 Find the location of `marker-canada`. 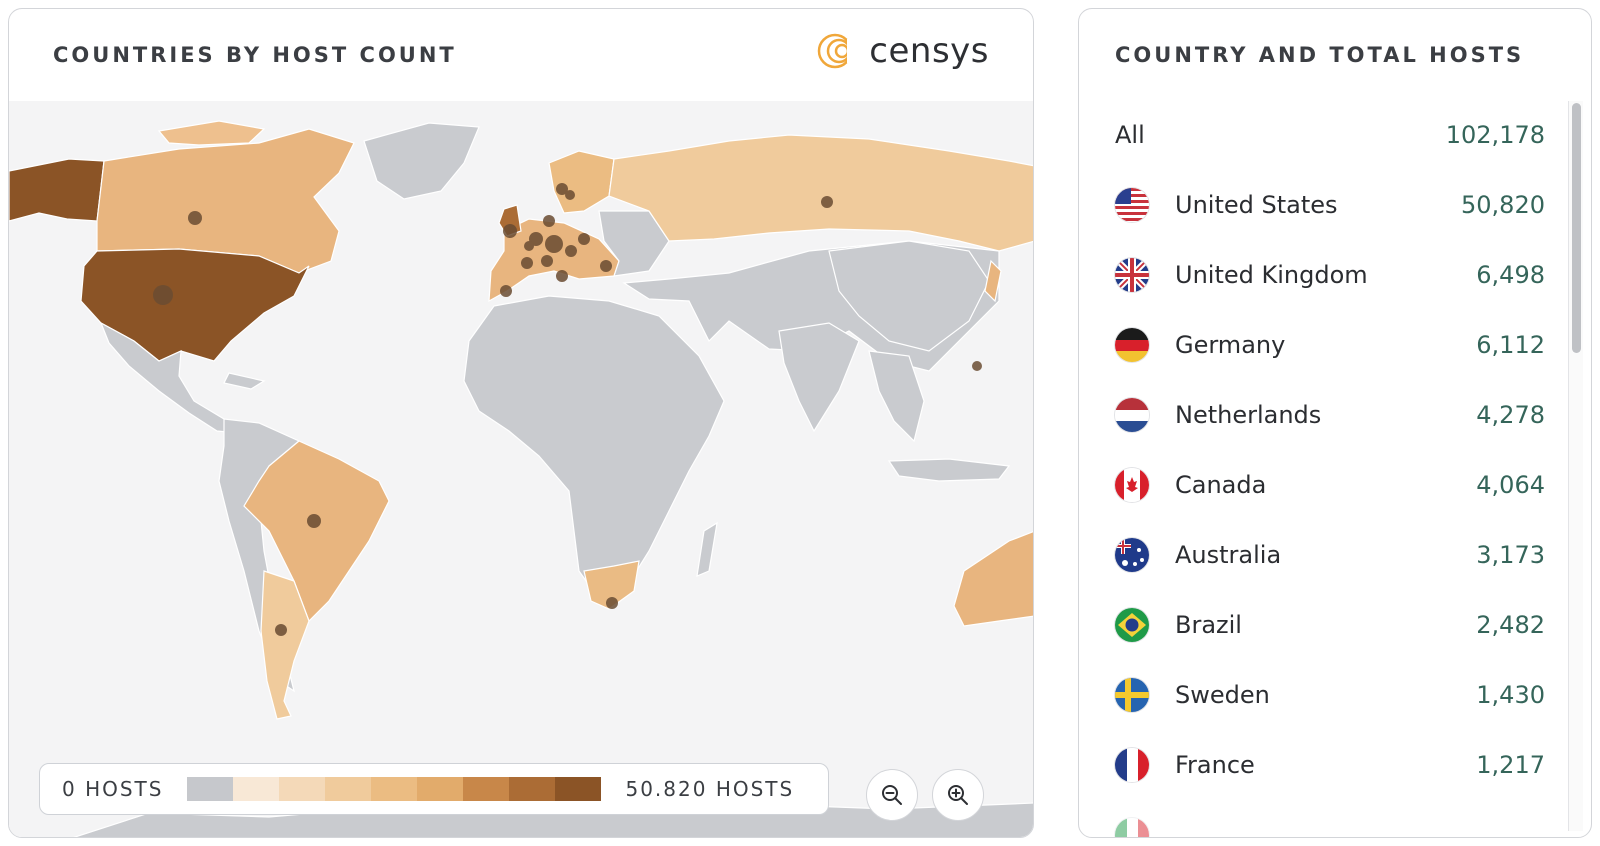

marker-canada is located at coordinates (195, 218).